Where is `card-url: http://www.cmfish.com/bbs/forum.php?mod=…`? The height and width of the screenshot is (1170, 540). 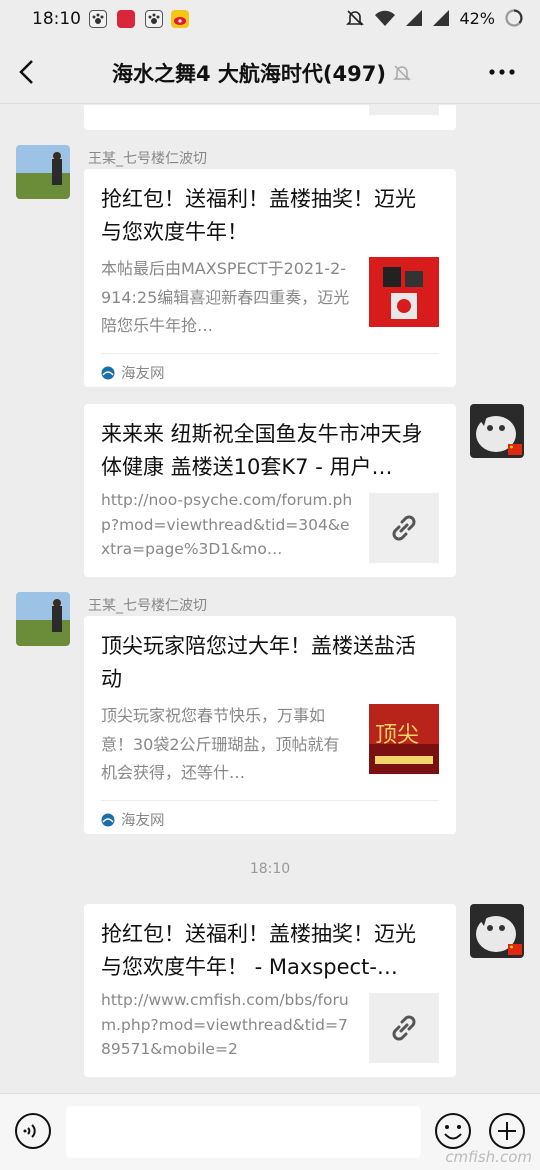 card-url: http://www.cmfish.com/bbs/forum.php?mod=… is located at coordinates (225, 1024).